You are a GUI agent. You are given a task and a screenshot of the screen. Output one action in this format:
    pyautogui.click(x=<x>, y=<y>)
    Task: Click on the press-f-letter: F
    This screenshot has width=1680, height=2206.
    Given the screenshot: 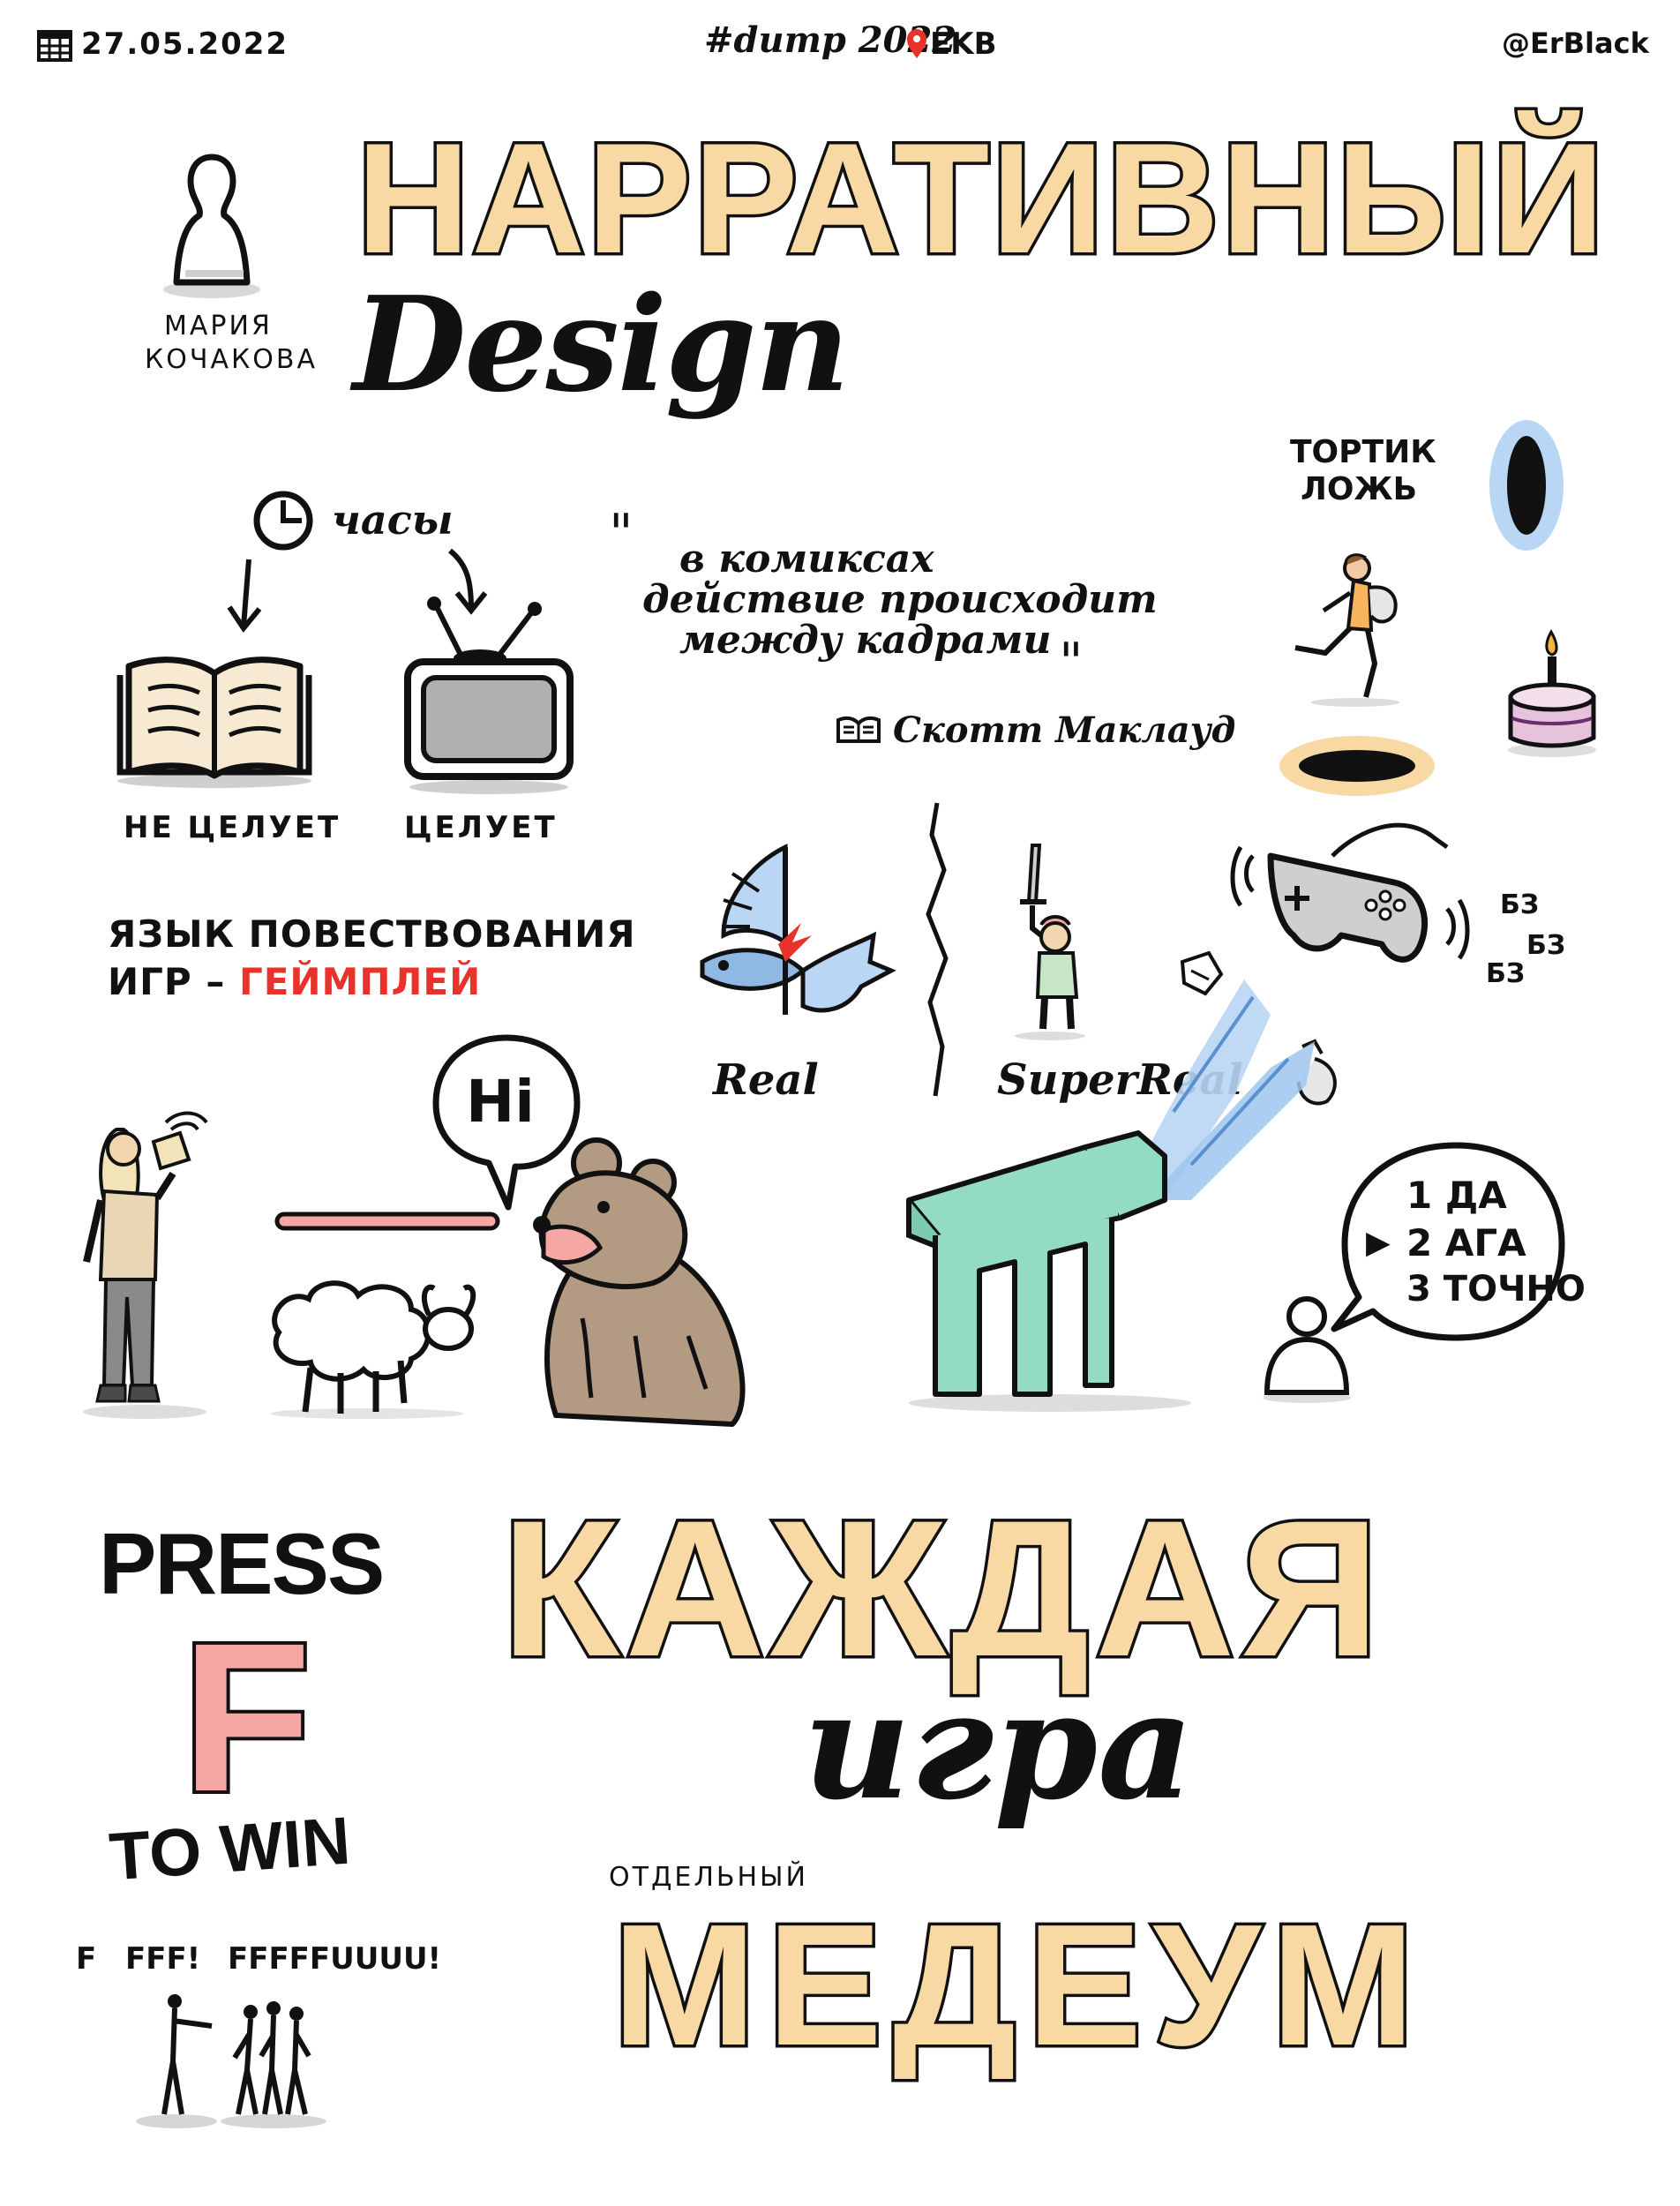 What is the action you would take?
    pyautogui.click(x=246, y=1717)
    